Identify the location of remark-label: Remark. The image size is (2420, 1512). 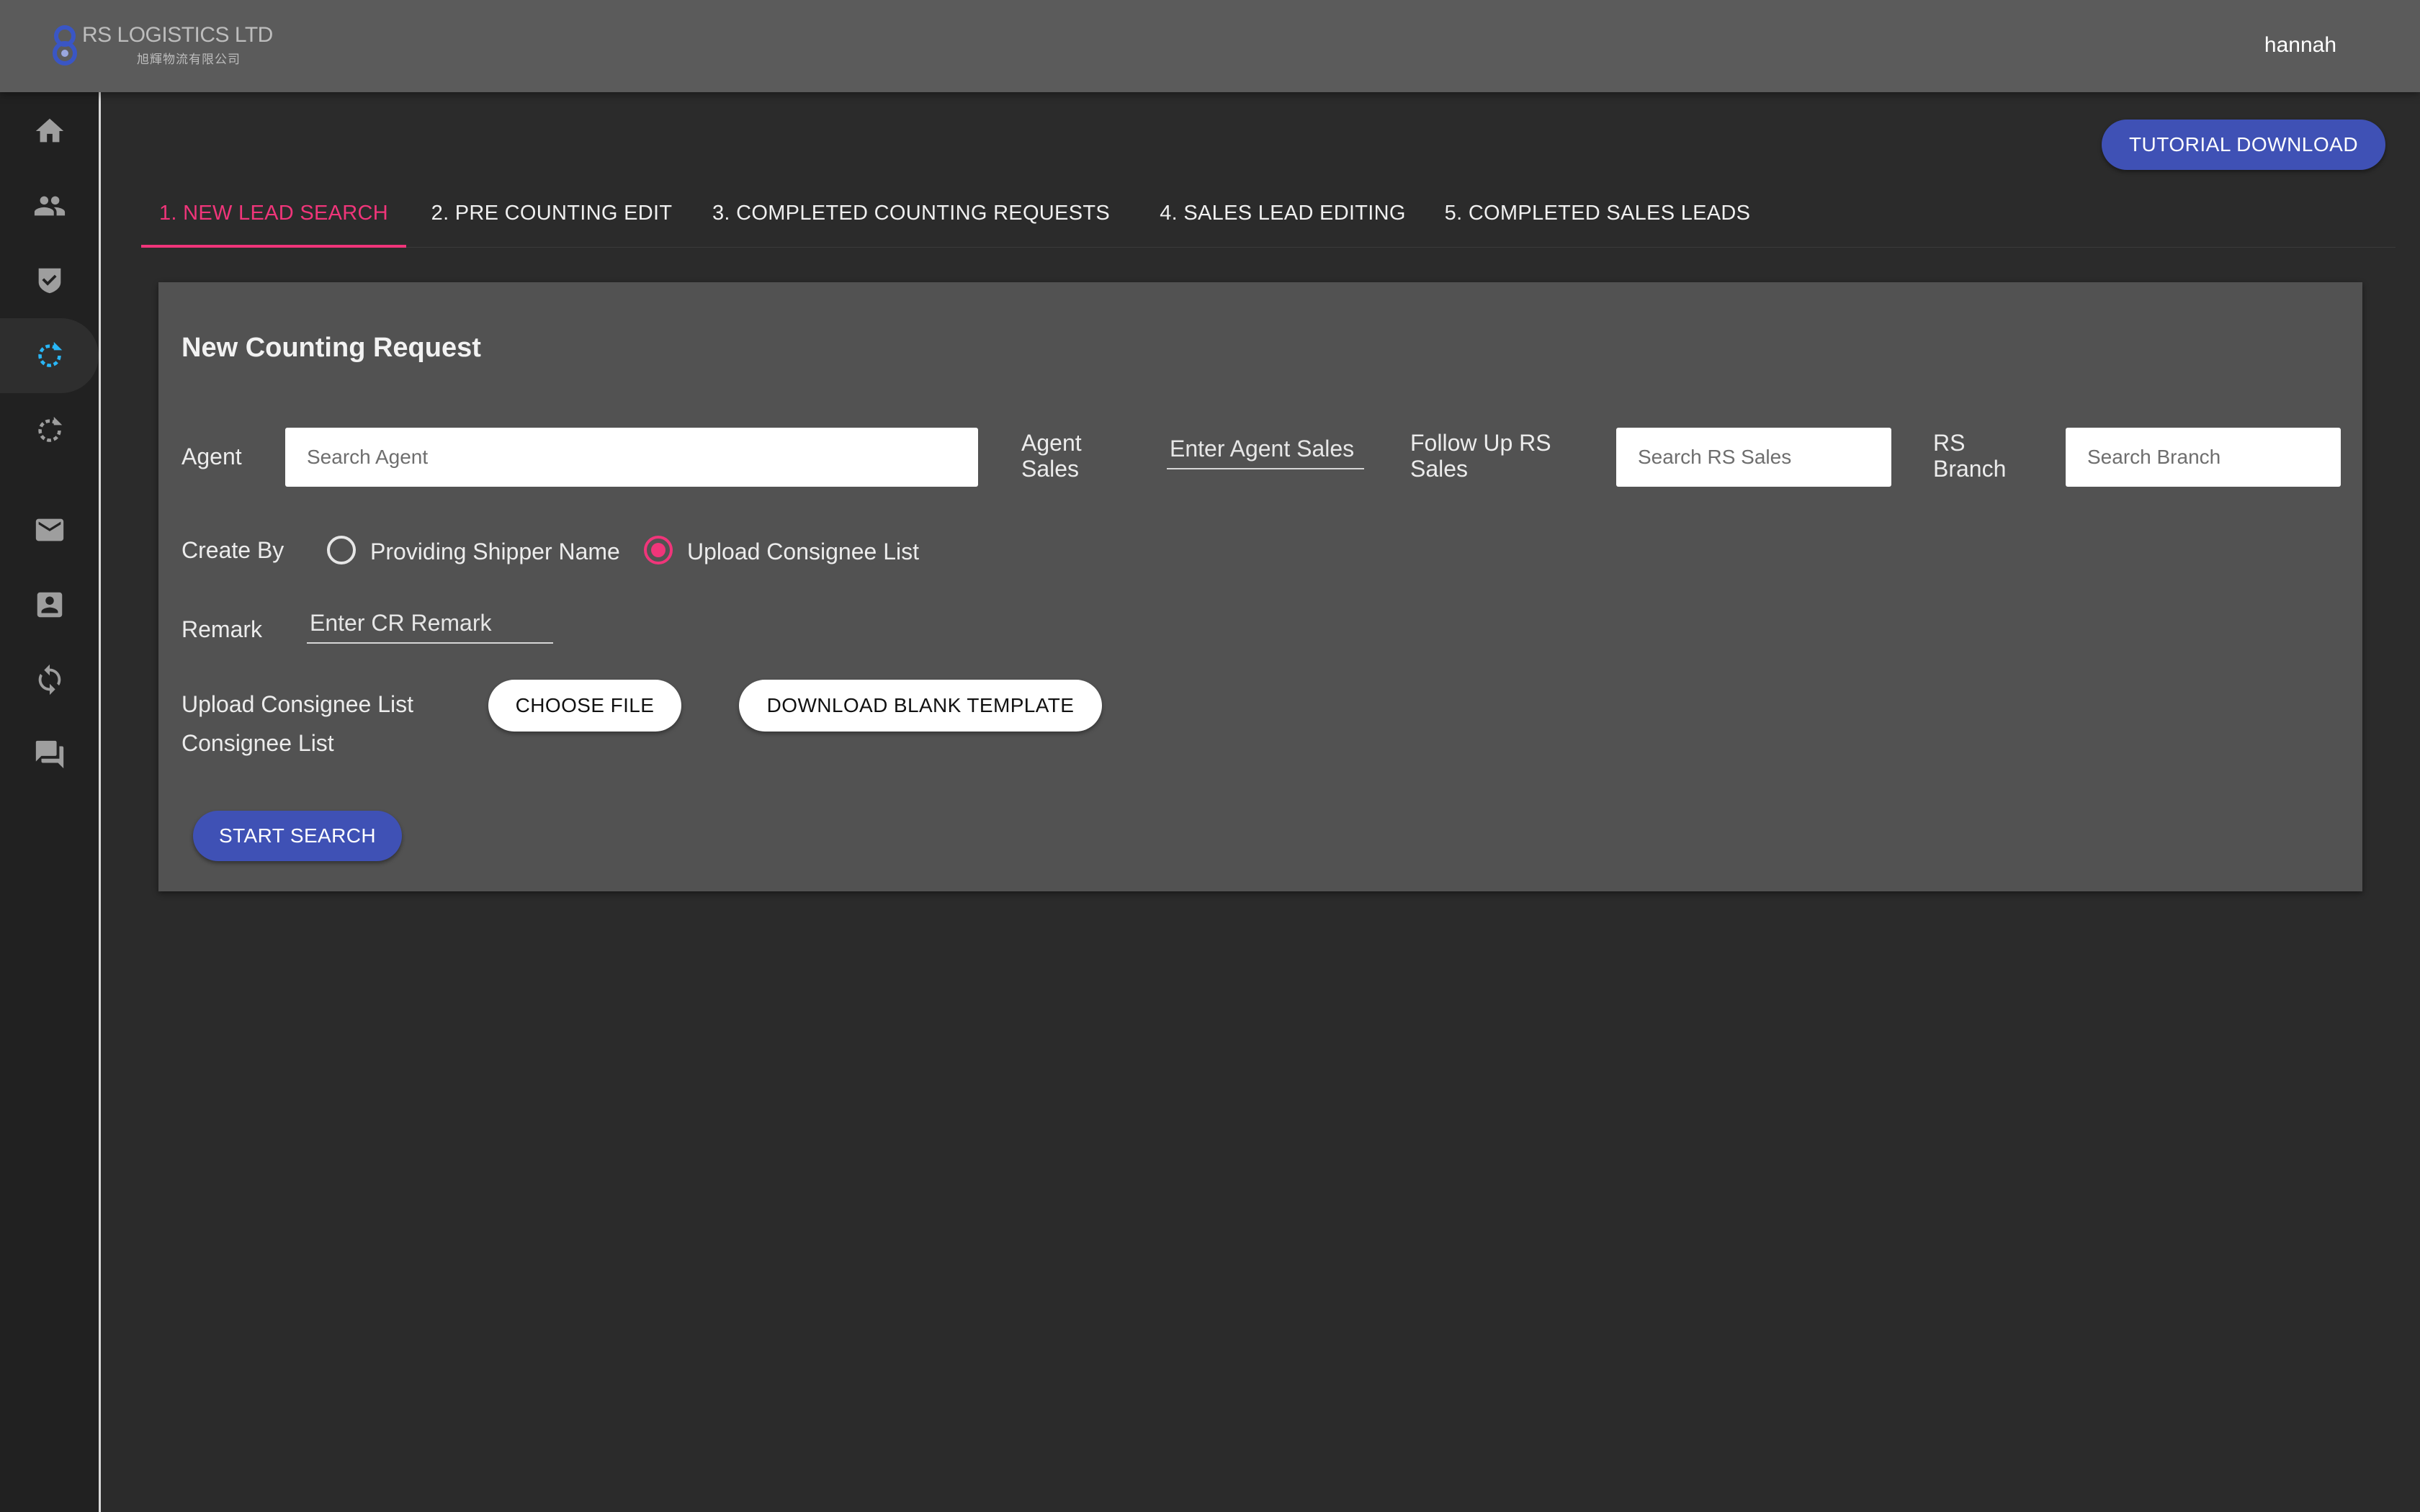
(222, 629).